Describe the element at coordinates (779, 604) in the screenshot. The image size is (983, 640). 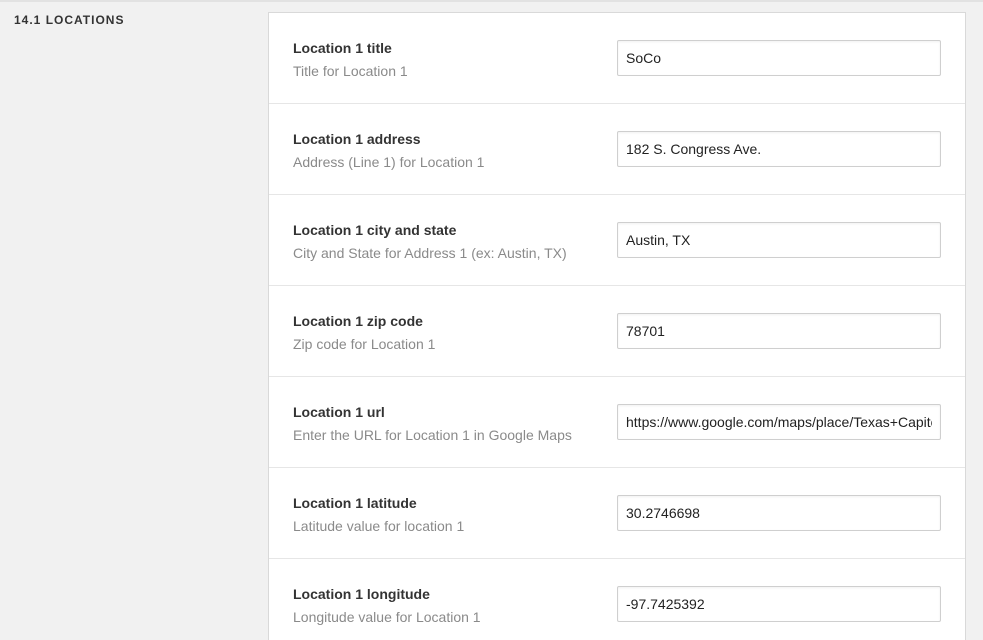
I see `location-longitude-input` at that location.